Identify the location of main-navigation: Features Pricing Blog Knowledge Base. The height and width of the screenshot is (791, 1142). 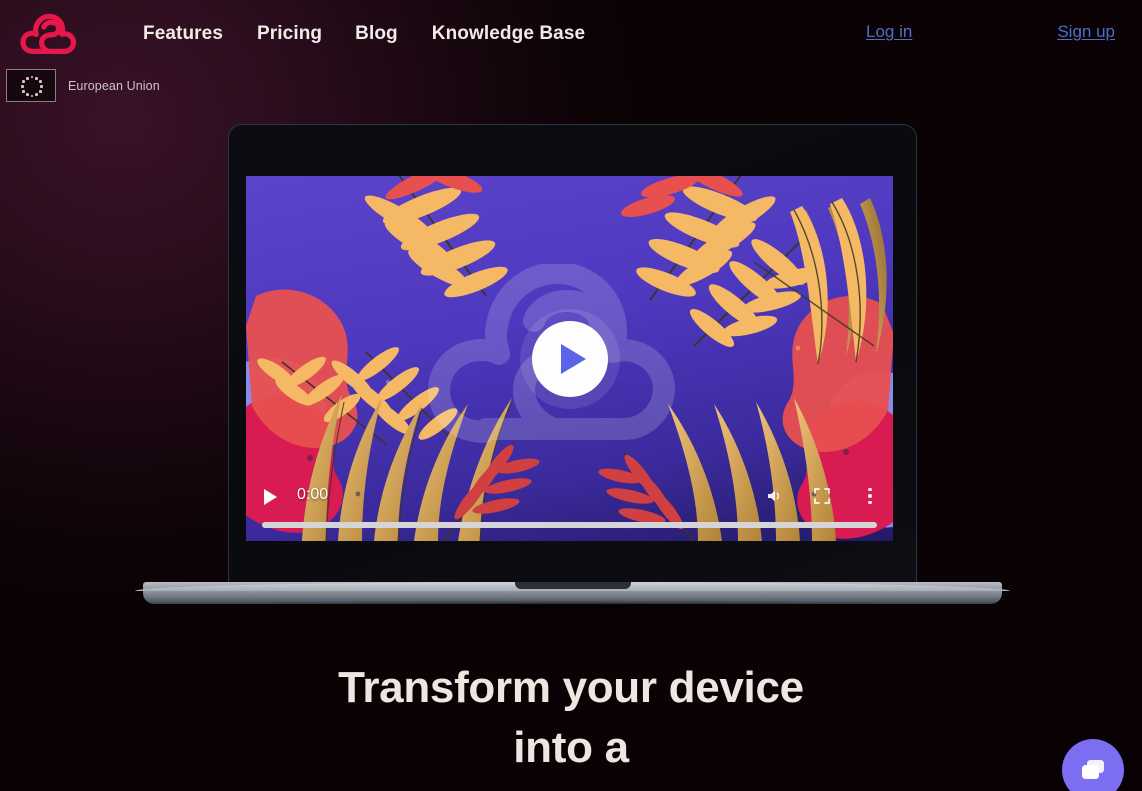
(364, 34).